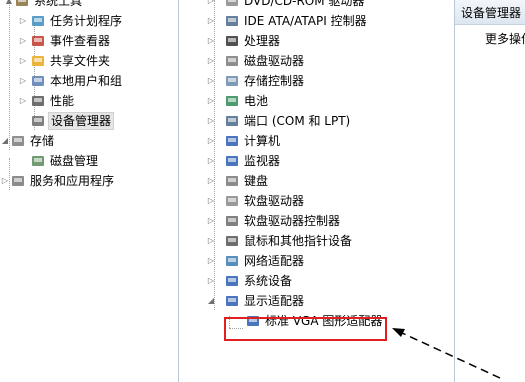 The width and height of the screenshot is (525, 382). What do you see at coordinates (89, 141) in the screenshot?
I see `tree-item: ◢ 存储` at bounding box center [89, 141].